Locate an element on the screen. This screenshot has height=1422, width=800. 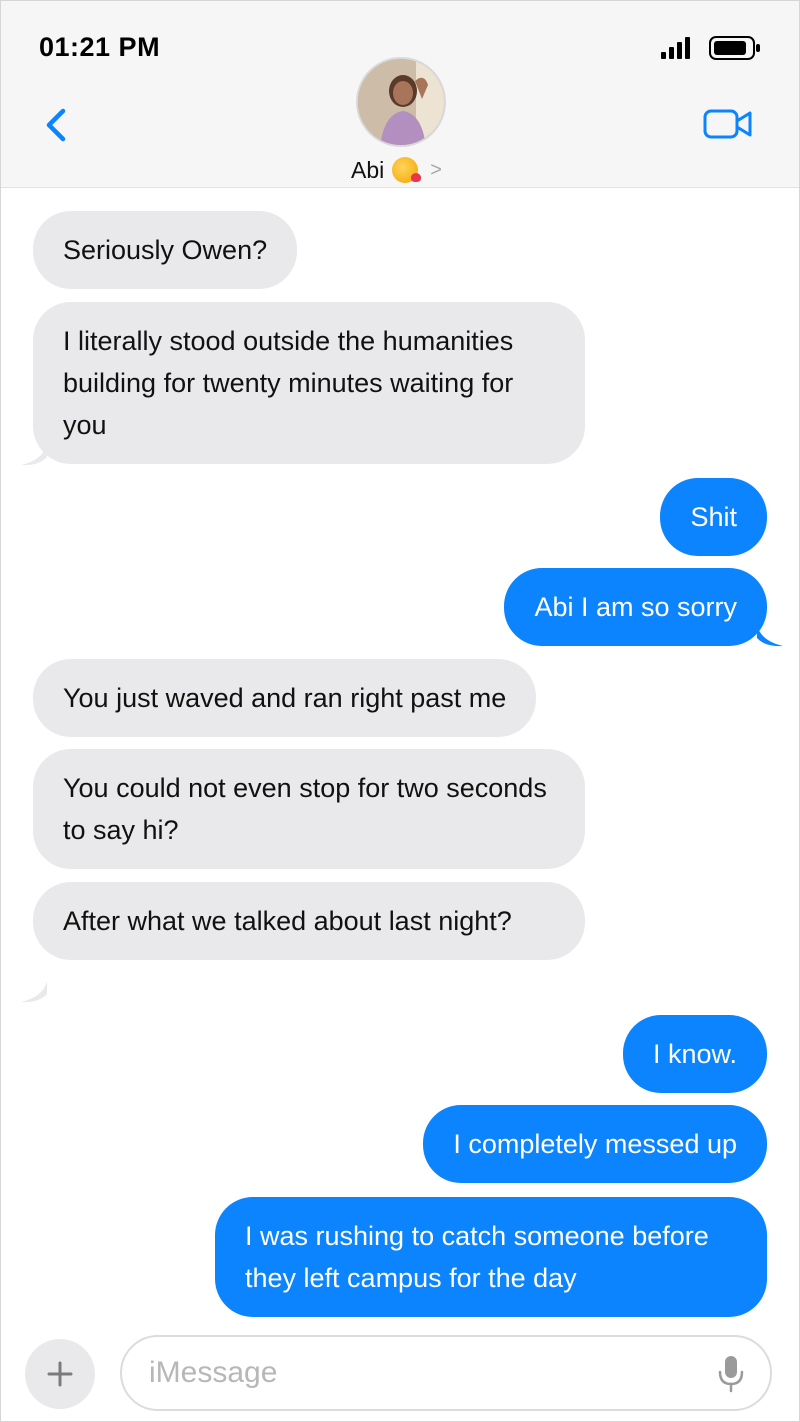
message-sent: I completely messed up is located at coordinates (595, 1144).